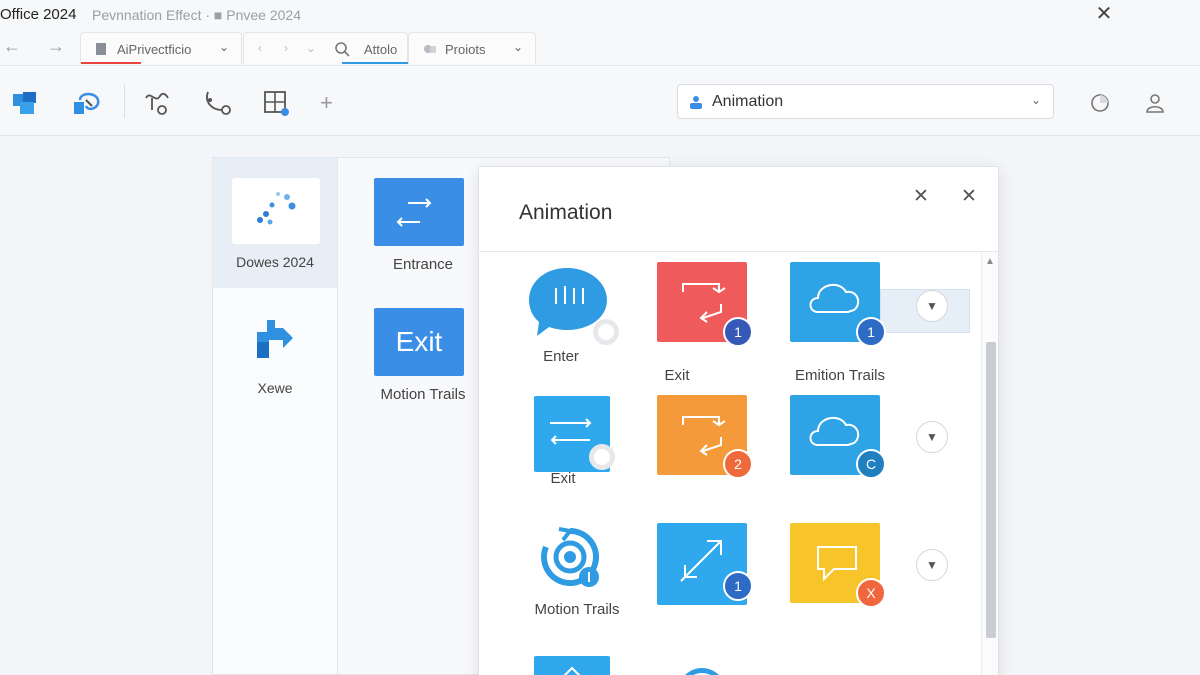  Describe the element at coordinates (696, 102) in the screenshot. I see `person-icon` at that location.